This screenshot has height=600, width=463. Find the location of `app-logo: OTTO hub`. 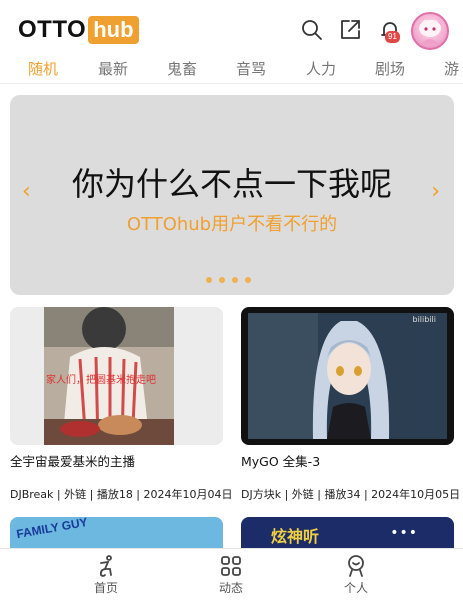

app-logo: OTTO hub is located at coordinates (78, 30).